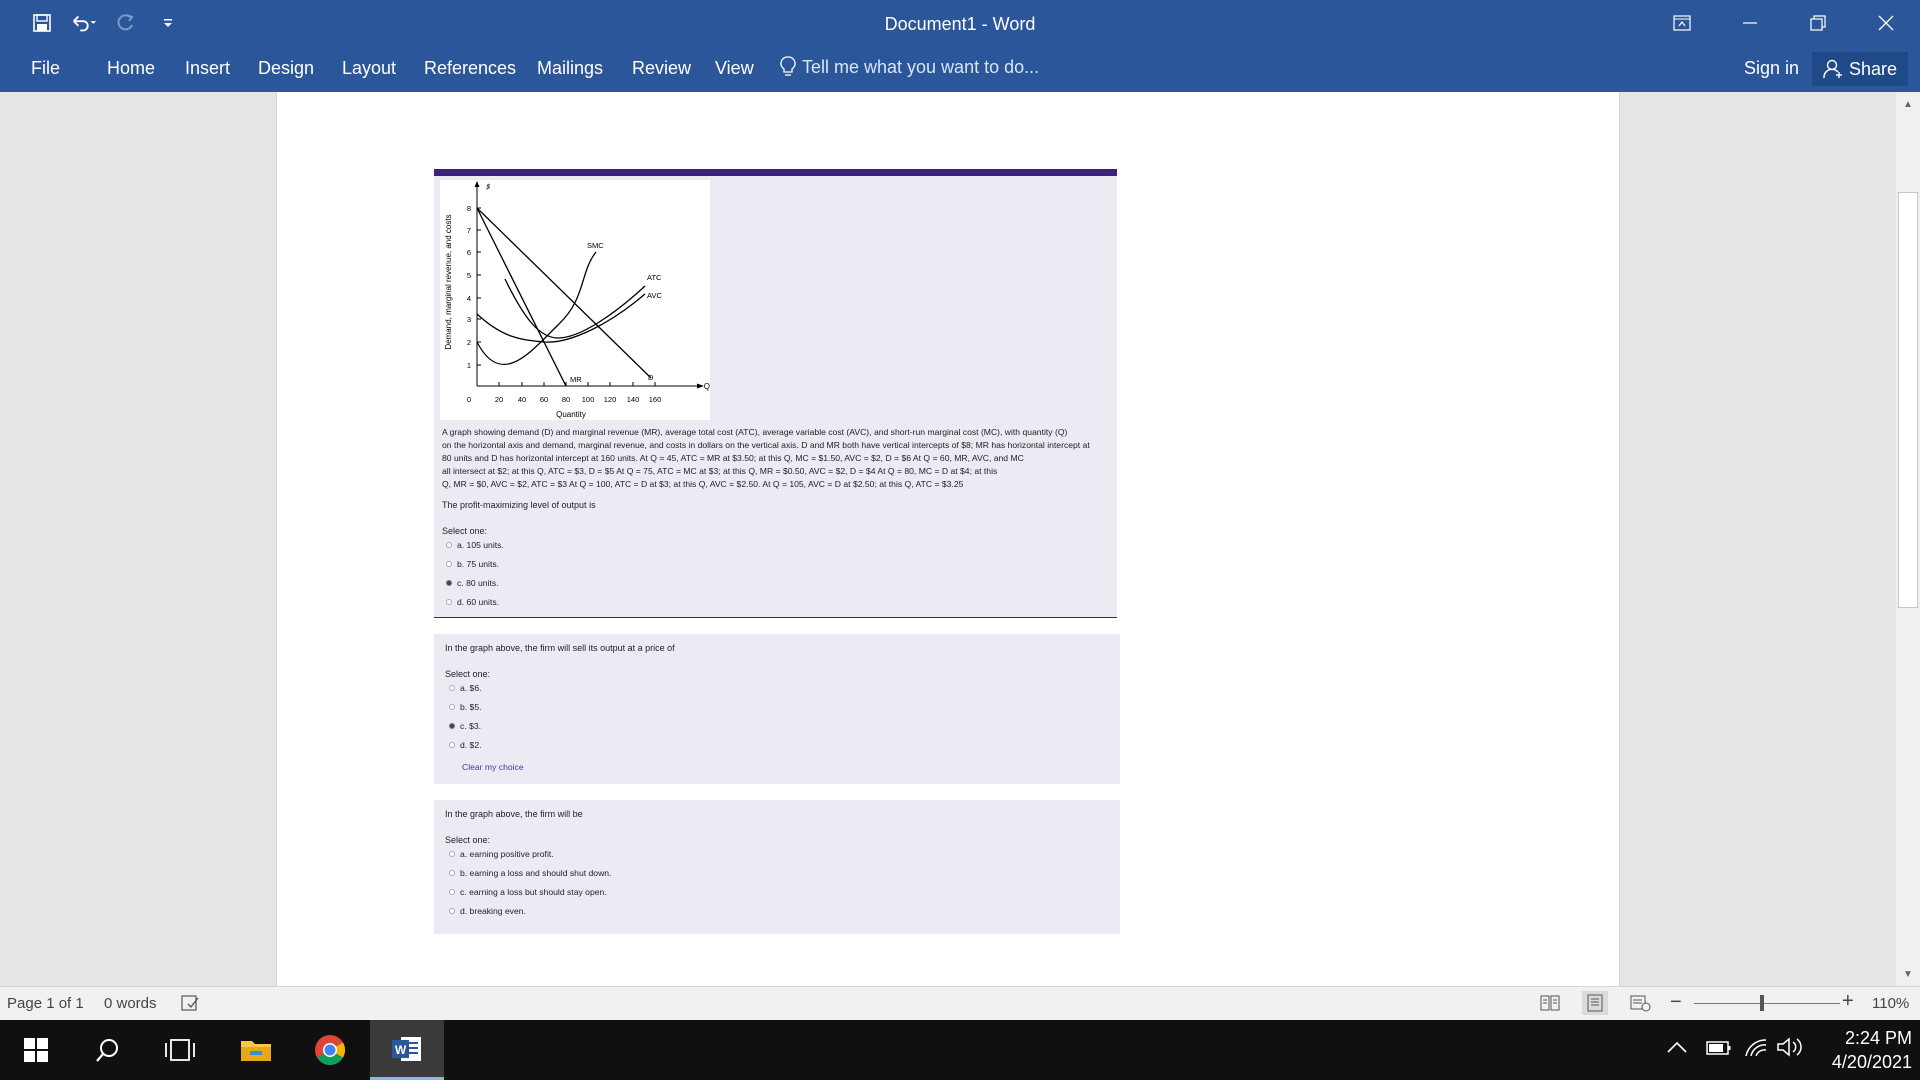 The width and height of the screenshot is (1920, 1080). I want to click on zoom-level: 110%, so click(1890, 1003).